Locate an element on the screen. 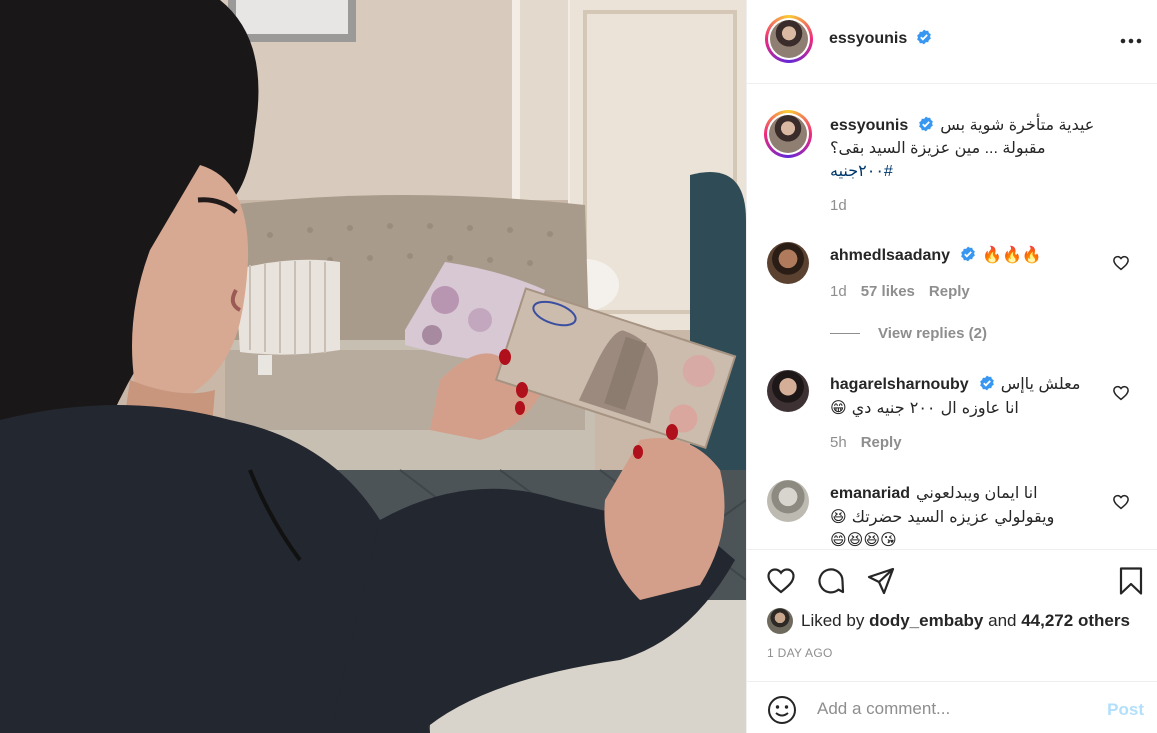 The image size is (1157, 733). author-name-wrap: essyounis is located at coordinates (880, 38).